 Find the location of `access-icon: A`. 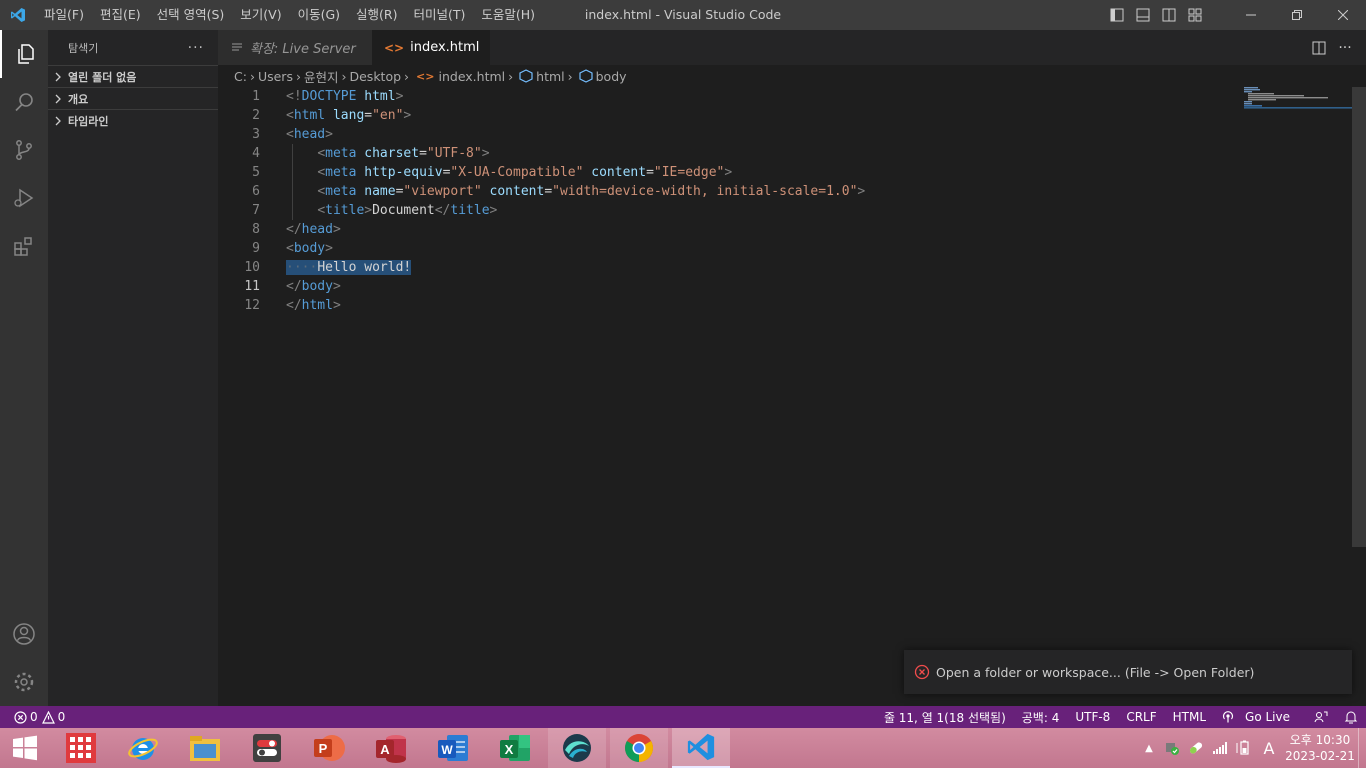

access-icon: A is located at coordinates (391, 748).